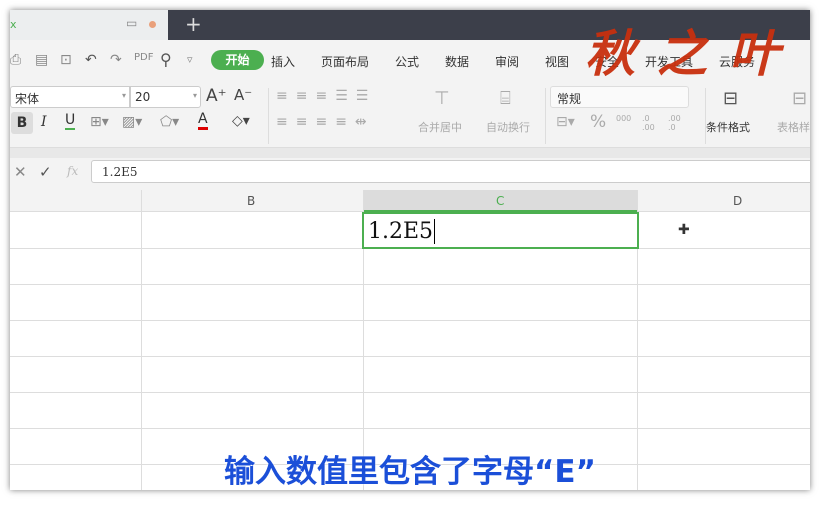 This screenshot has height=505, width=820. I want to click on document-tab: x ▭, so click(89, 25).